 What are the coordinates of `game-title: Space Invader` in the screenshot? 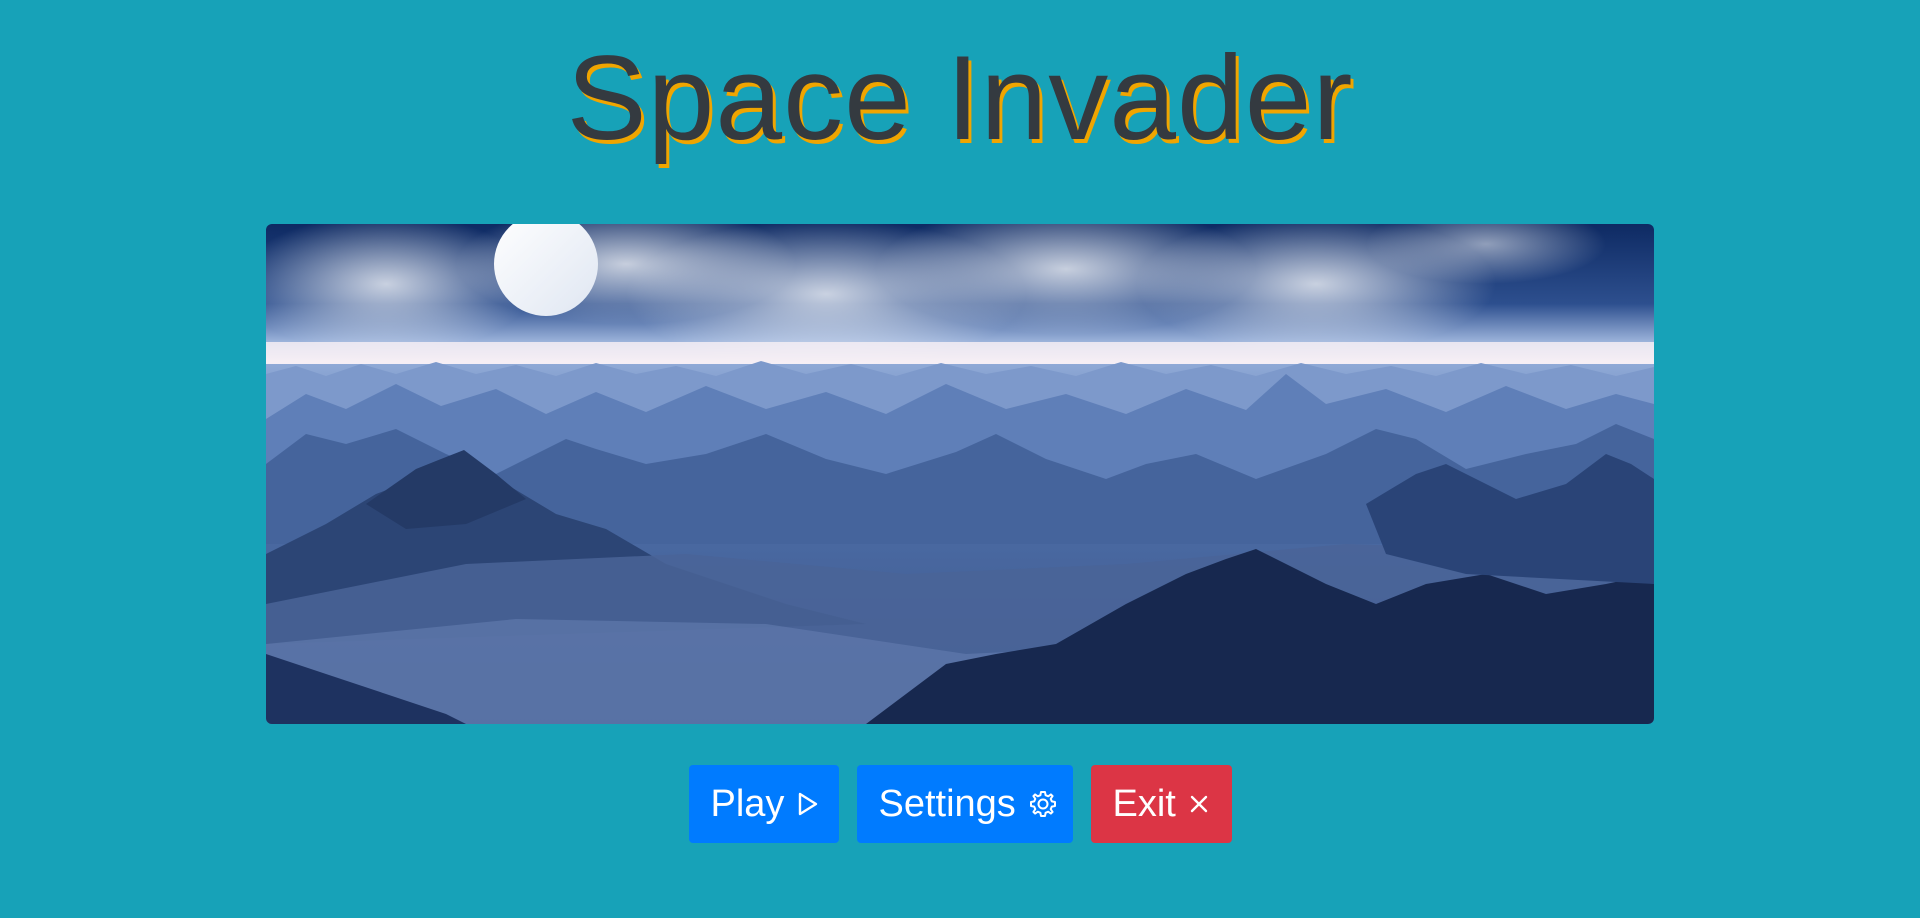 It's located at (960, 98).